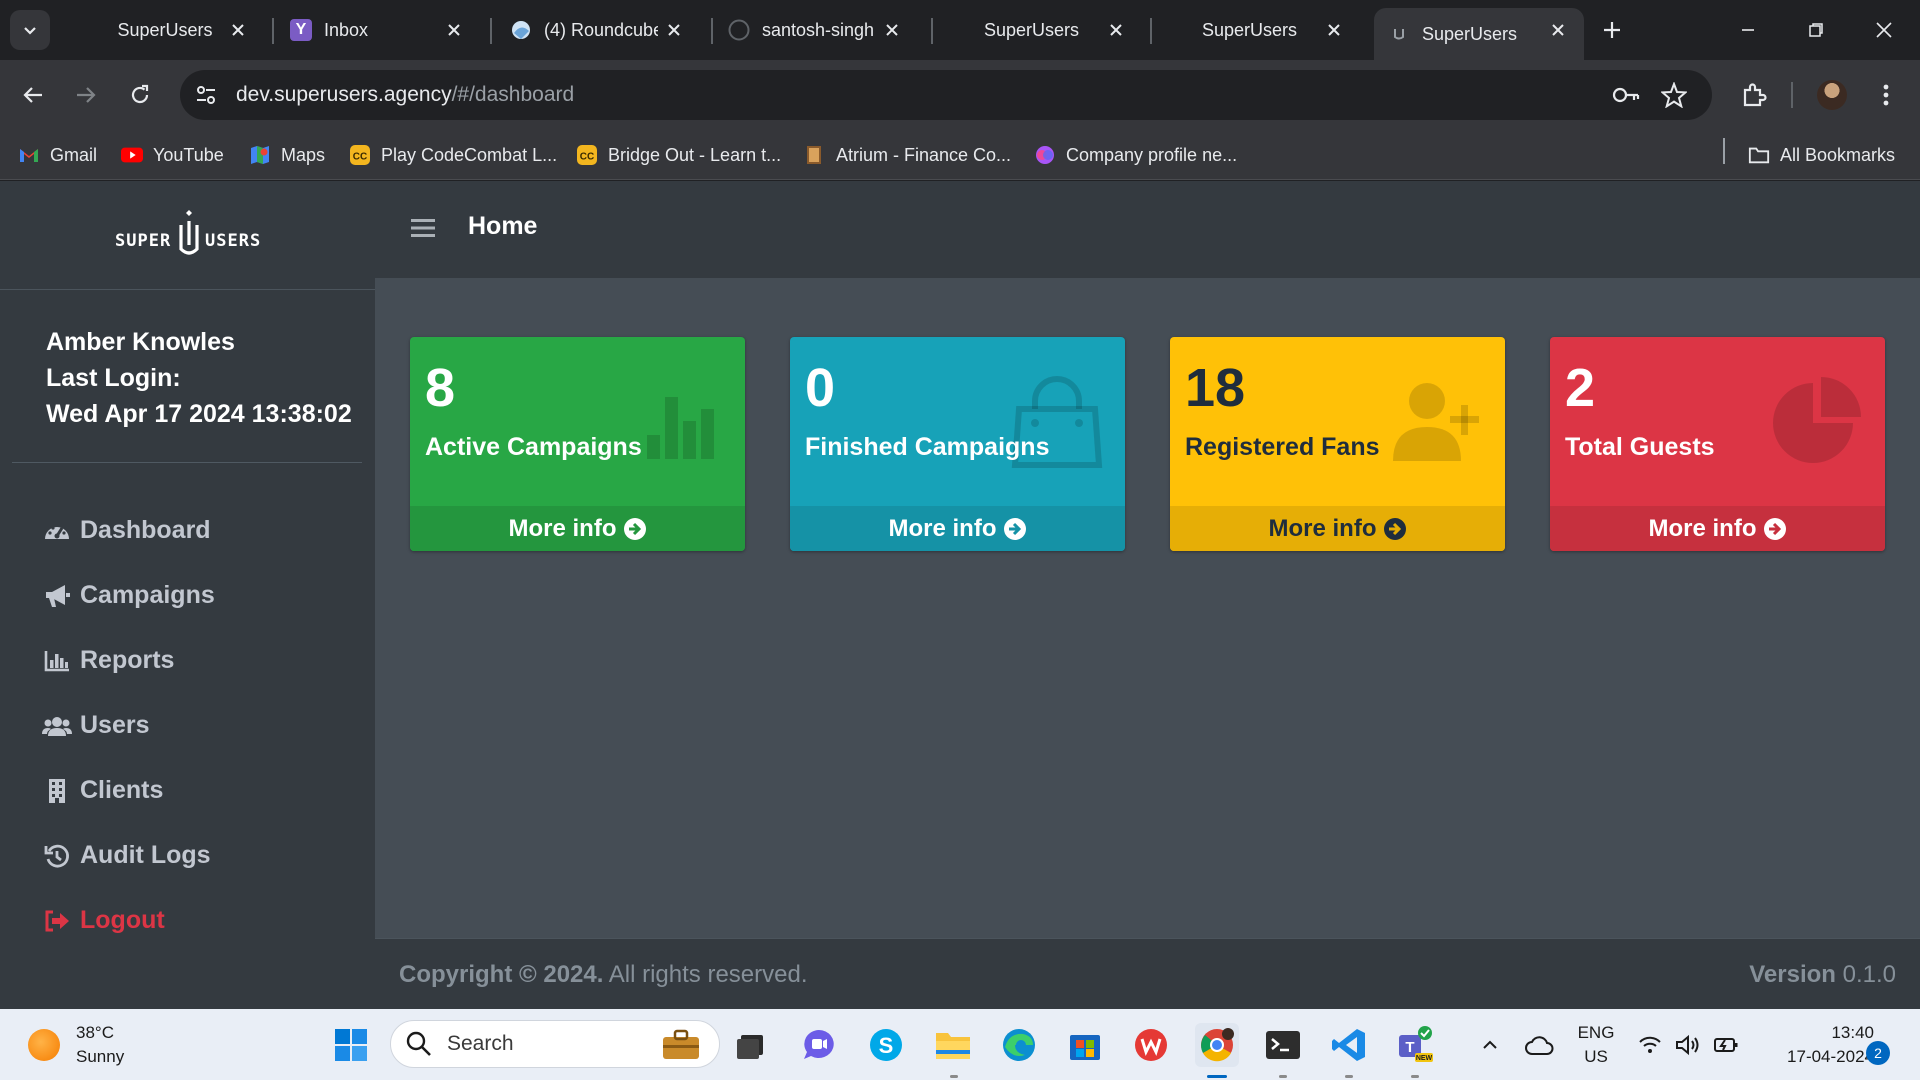 The width and height of the screenshot is (1920, 1080). Describe the element at coordinates (739, 30) in the screenshot. I see `github-favicon-icon` at that location.